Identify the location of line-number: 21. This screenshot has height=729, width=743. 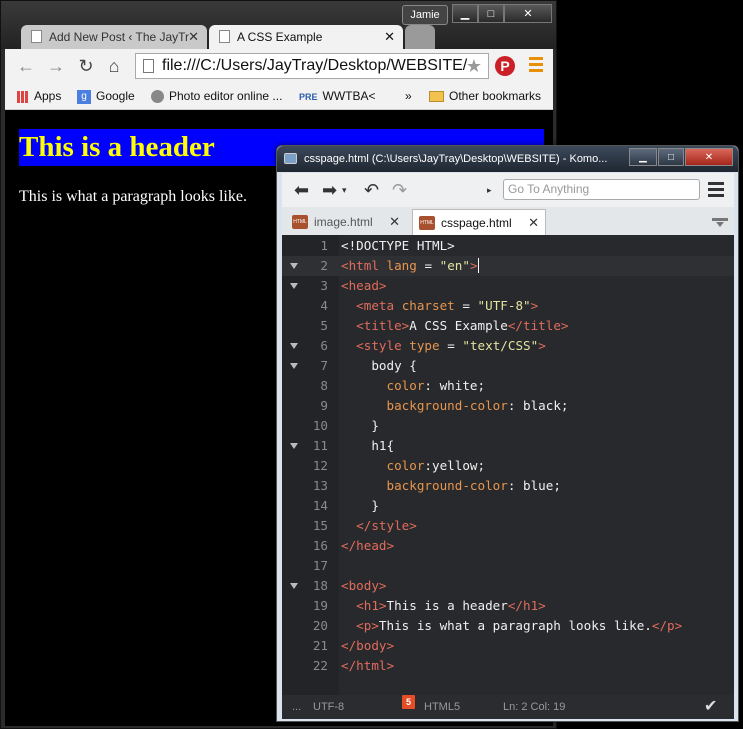
(320, 645).